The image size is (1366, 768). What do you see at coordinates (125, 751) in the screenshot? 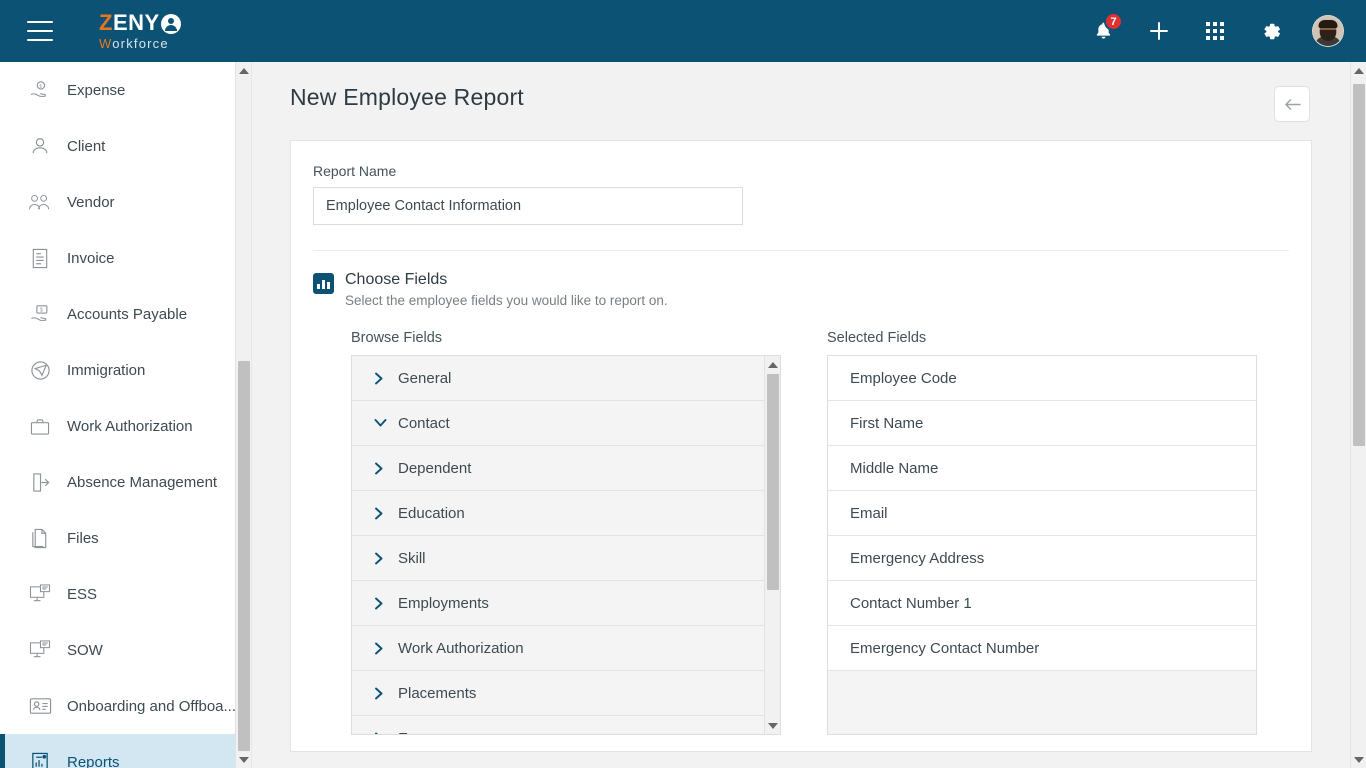
I see `sidebar-item-reports: Reports` at bounding box center [125, 751].